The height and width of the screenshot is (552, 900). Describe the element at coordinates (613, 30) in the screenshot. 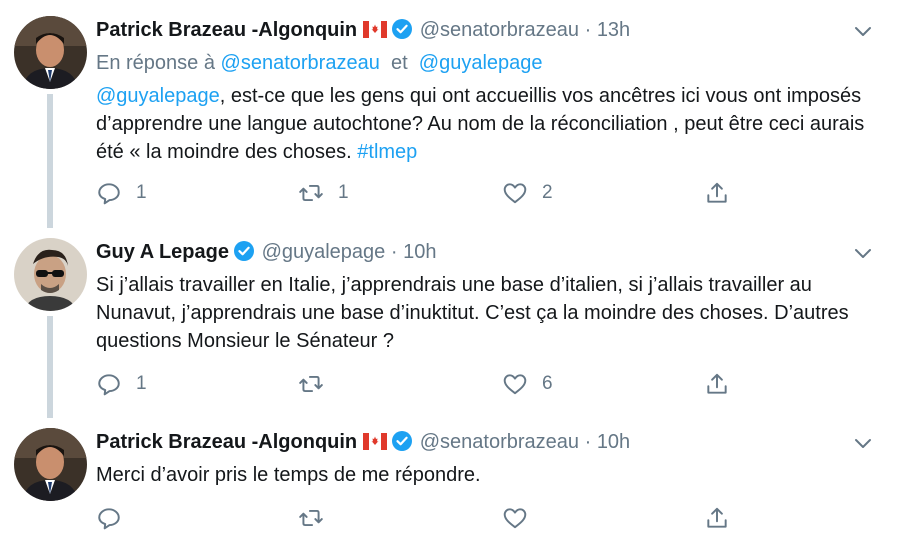

I see `timestamp: 13h` at that location.